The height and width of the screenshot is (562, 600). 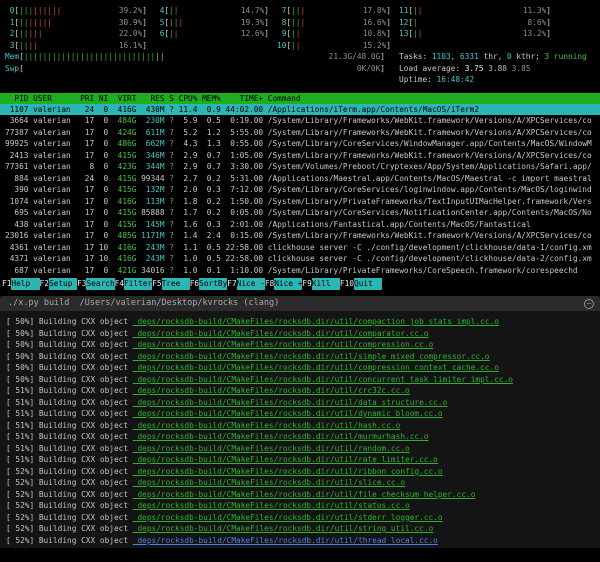 What do you see at coordinates (19, 258) in the screenshot?
I see `cell-pid: 4371` at bounding box center [19, 258].